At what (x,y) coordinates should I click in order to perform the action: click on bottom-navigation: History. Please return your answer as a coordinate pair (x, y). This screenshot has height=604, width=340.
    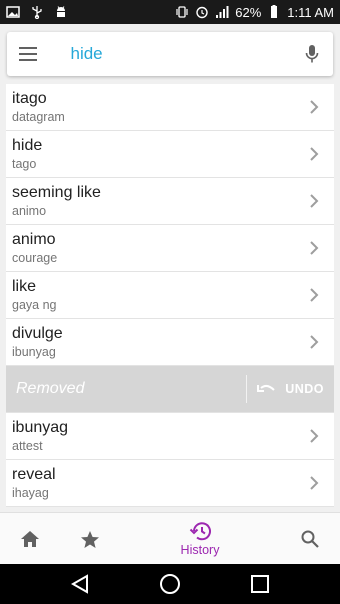
    Looking at the image, I should click on (170, 538).